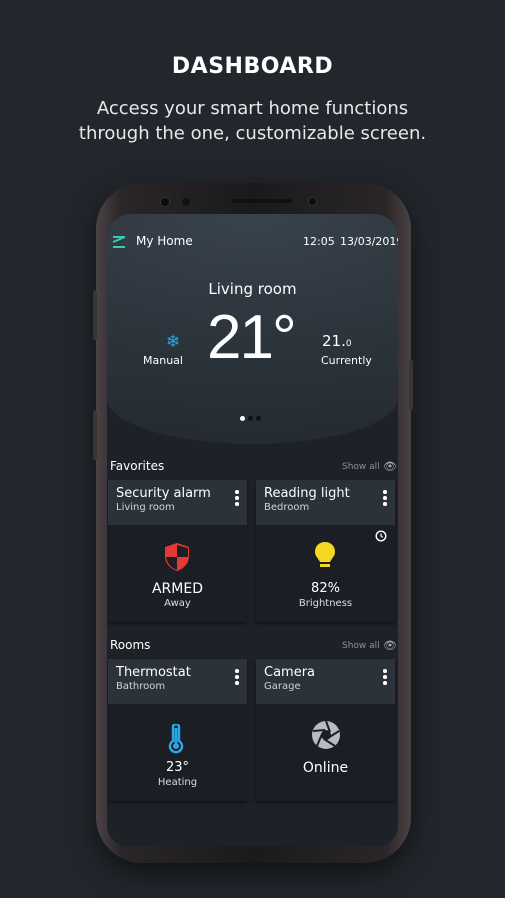  Describe the element at coordinates (252, 66) in the screenshot. I see `promo-title: DASHBOARD` at that location.